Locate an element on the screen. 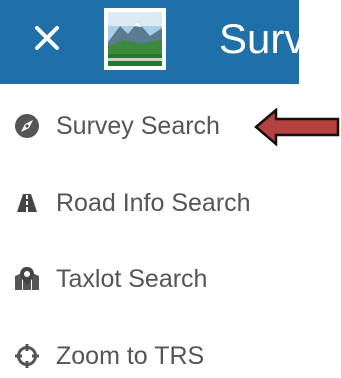 This screenshot has width=341, height=378. app-title: Surv is located at coordinates (259, 38).